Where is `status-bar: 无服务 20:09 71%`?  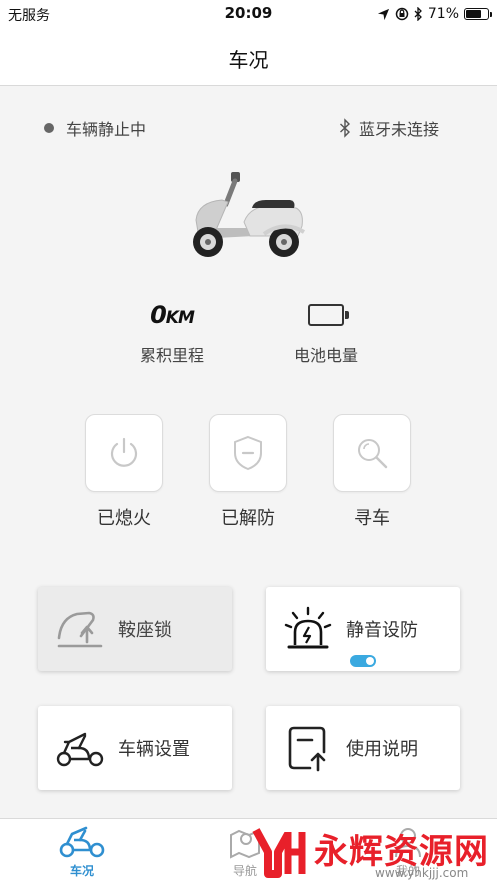 status-bar: 无服务 20:09 71% is located at coordinates (248, 14).